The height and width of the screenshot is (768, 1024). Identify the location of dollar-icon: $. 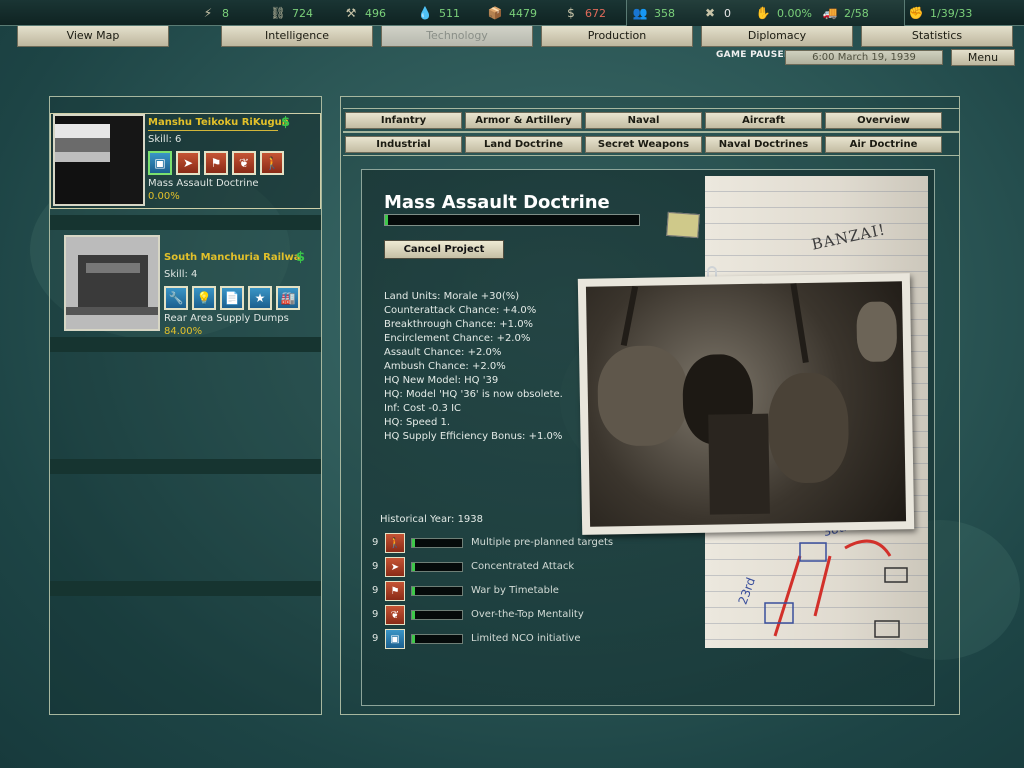
(286, 122).